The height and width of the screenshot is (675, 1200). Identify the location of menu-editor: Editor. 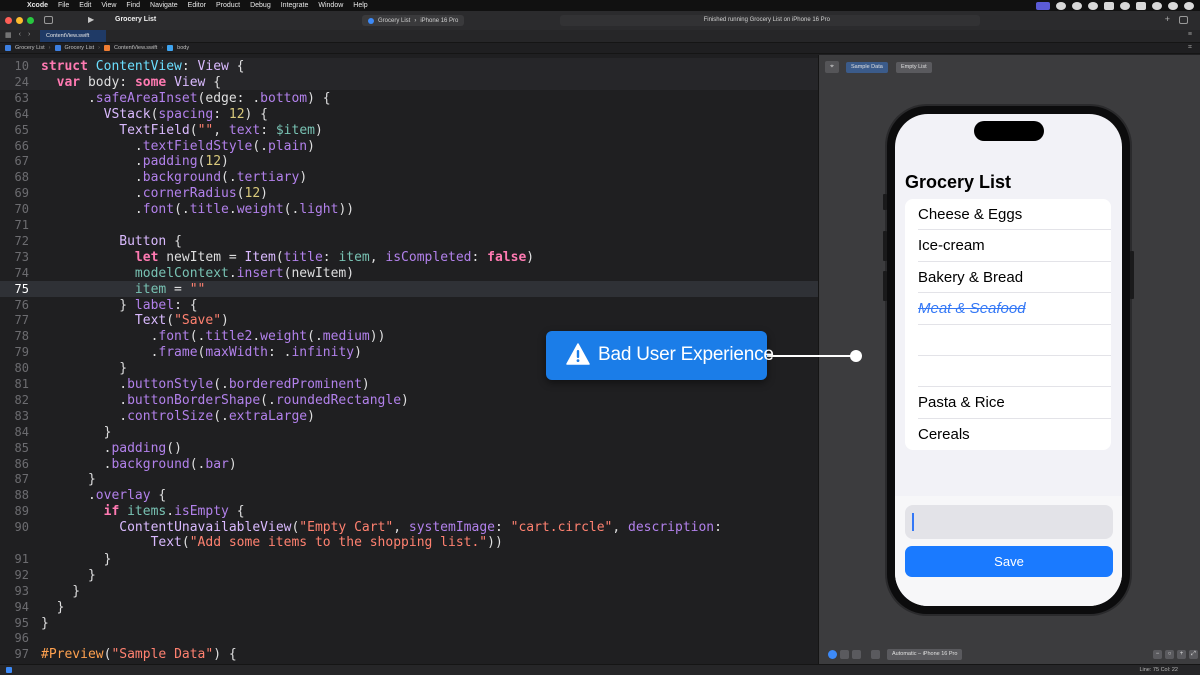
(197, 5).